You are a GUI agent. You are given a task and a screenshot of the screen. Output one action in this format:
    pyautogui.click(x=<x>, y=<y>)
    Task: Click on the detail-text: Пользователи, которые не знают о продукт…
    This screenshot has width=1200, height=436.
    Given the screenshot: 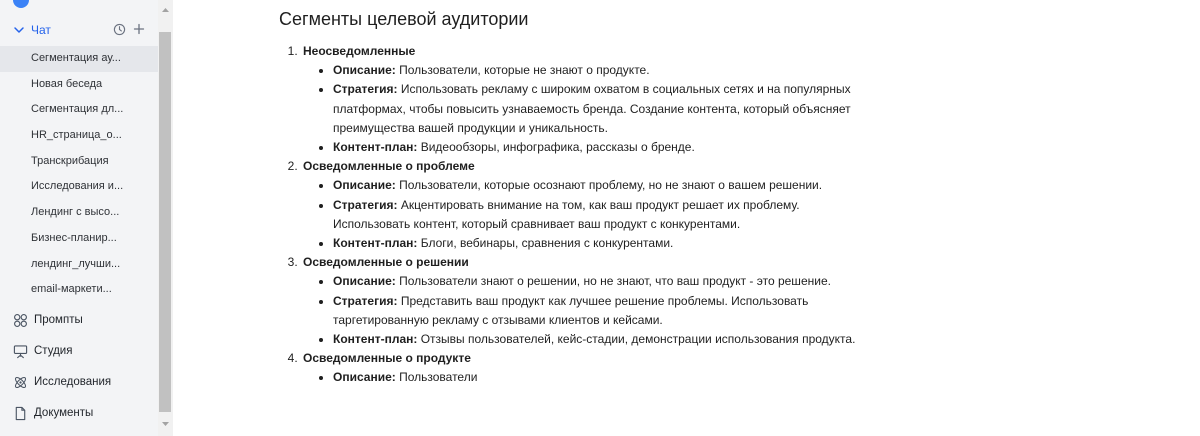 What is the action you would take?
    pyautogui.click(x=522, y=70)
    